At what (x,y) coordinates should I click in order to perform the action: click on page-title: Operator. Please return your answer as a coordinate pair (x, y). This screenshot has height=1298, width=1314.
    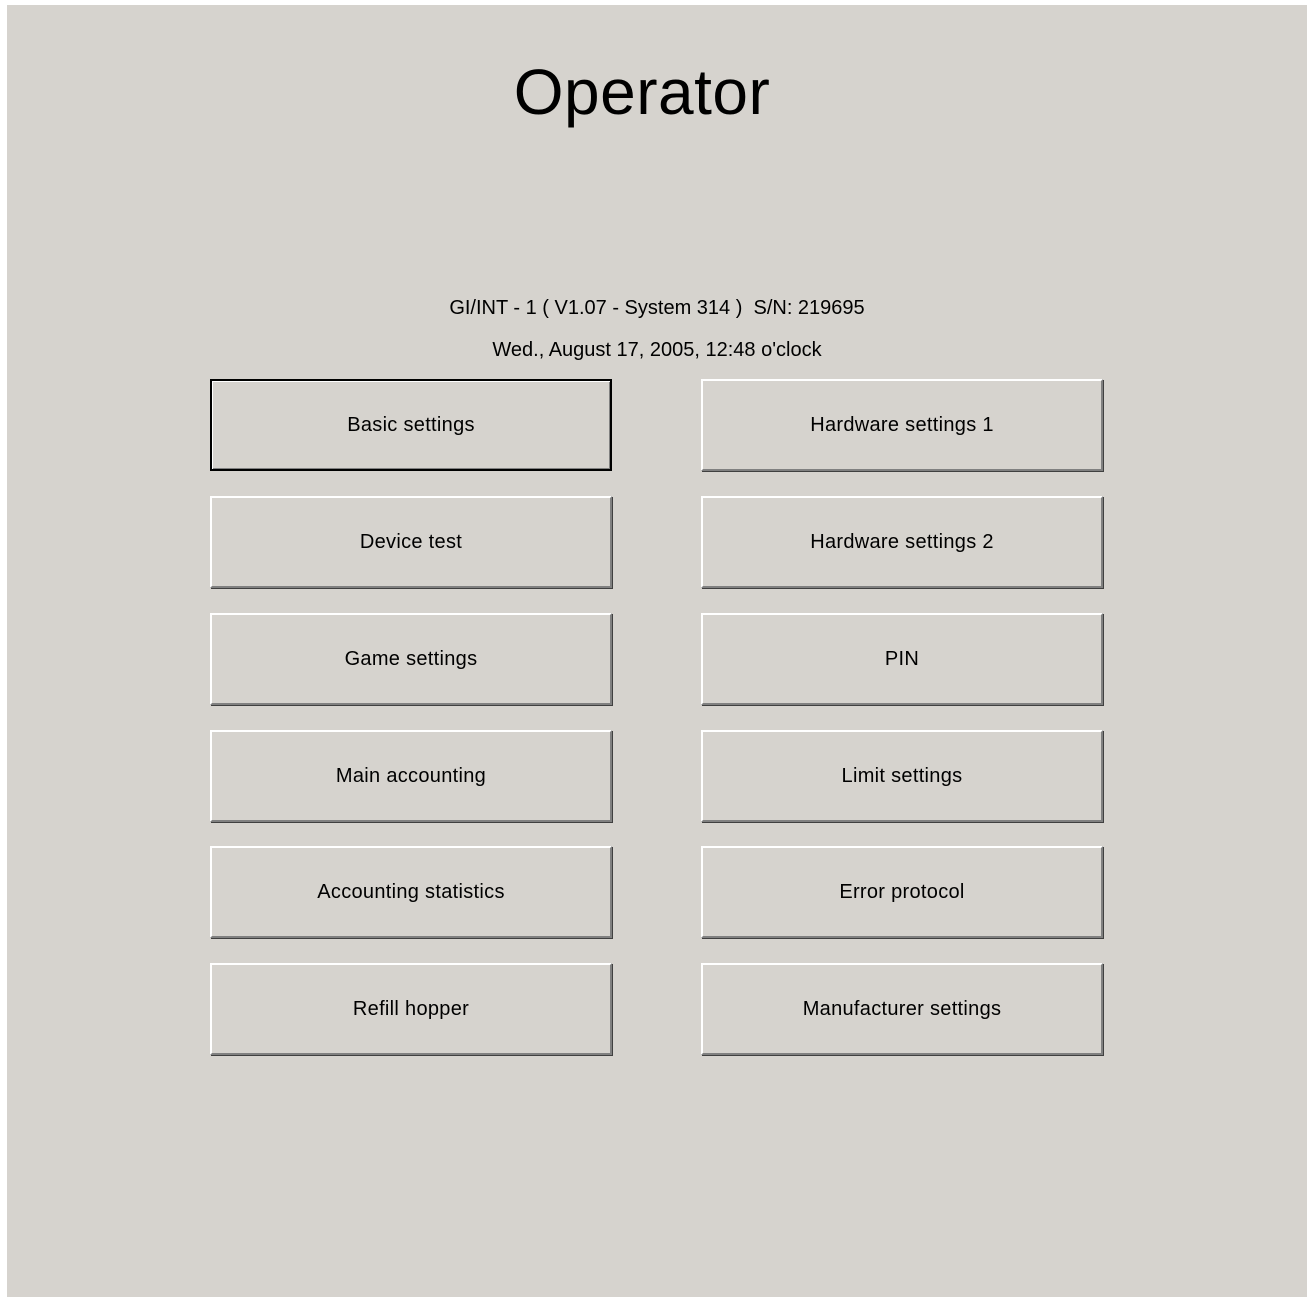
    Looking at the image, I should click on (642, 92).